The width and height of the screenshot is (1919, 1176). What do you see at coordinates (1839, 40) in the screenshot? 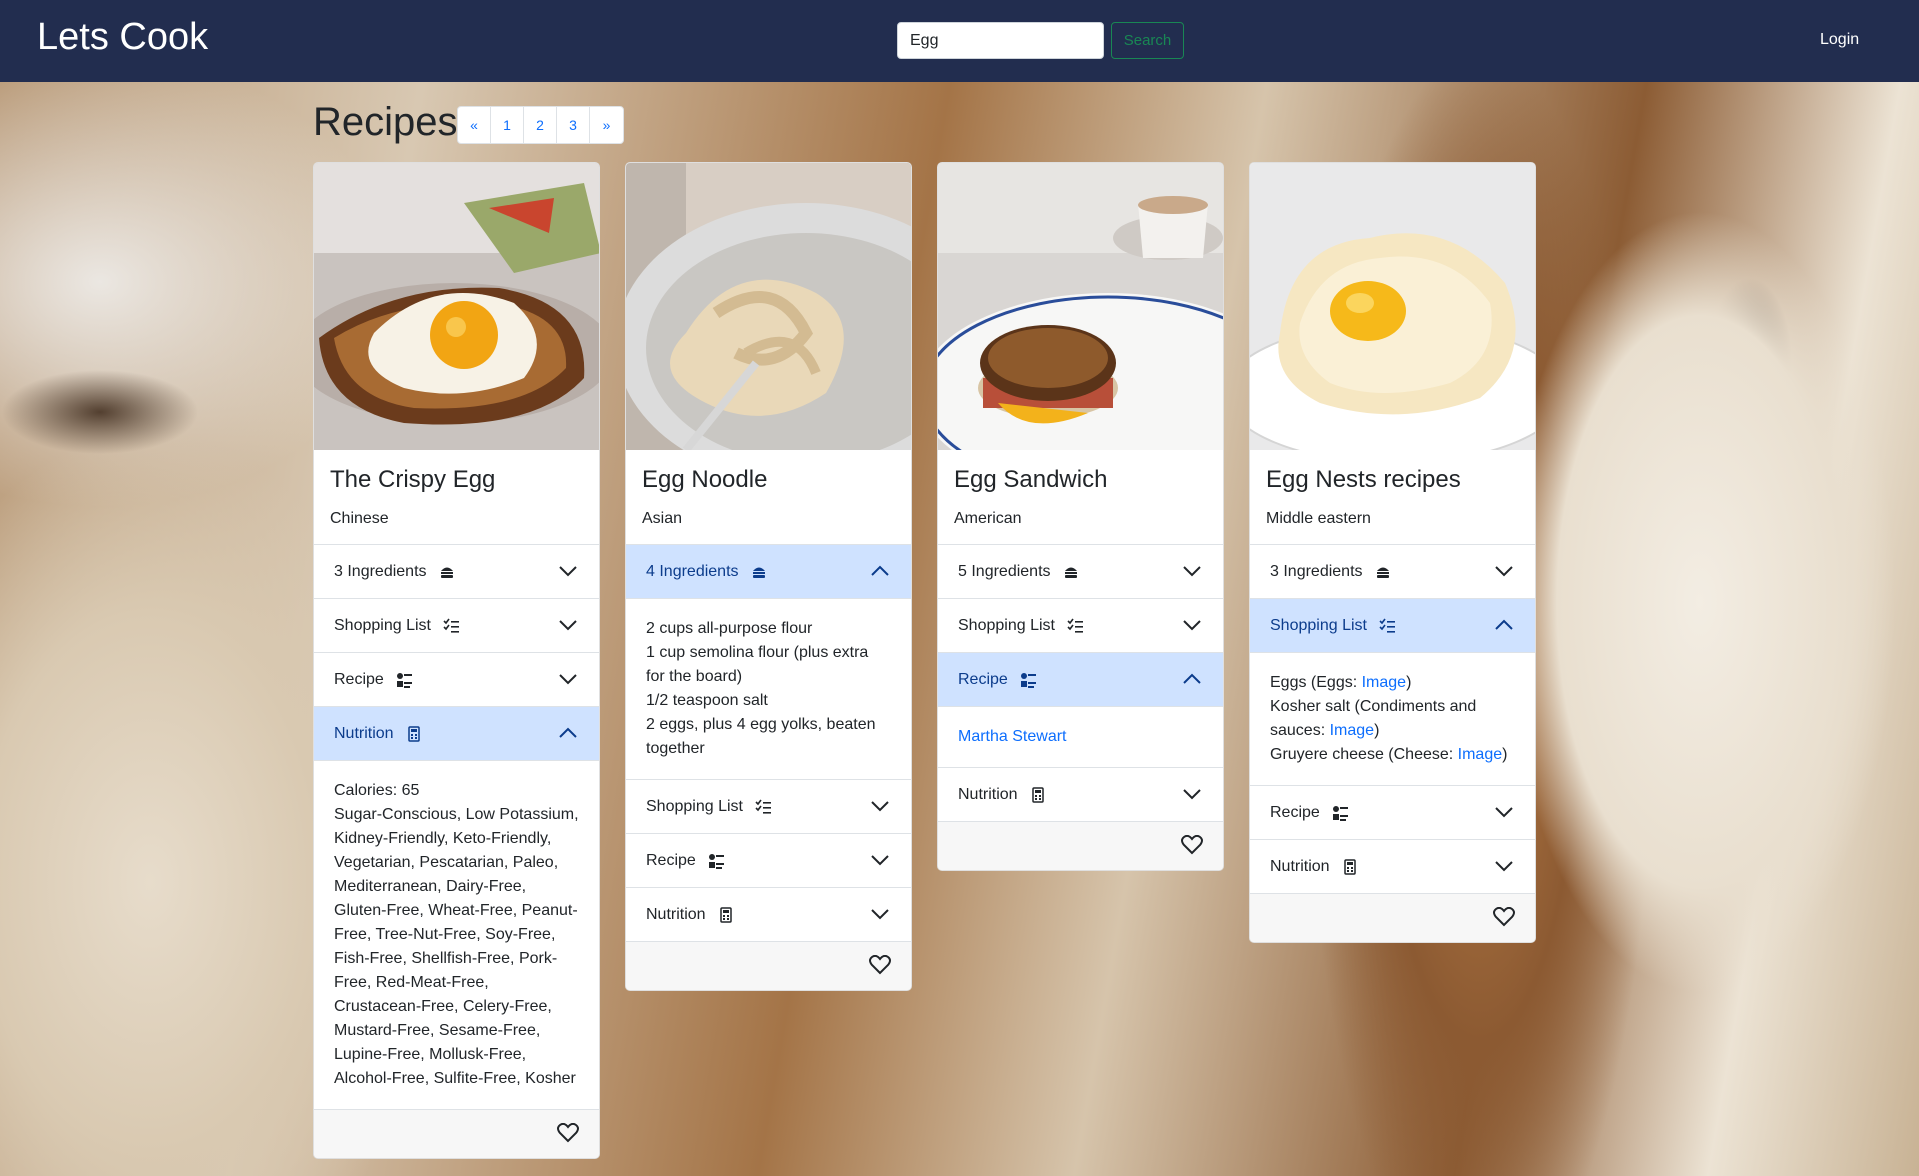
I see `login-link: Login` at bounding box center [1839, 40].